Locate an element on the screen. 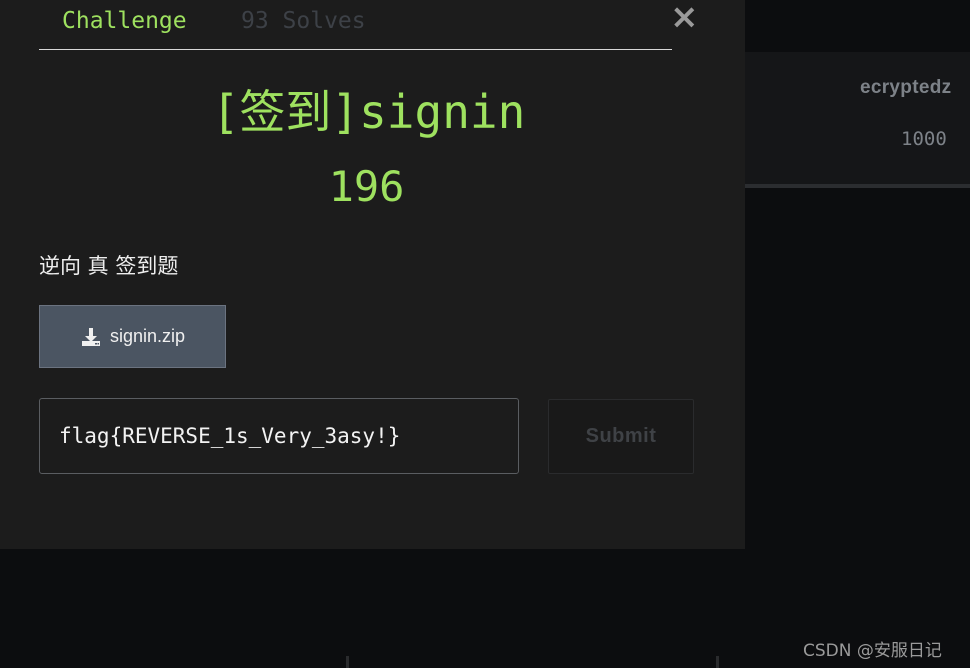 This screenshot has height=668, width=970. modal-tabs: Challenge 93 Solves is located at coordinates (355, 25).